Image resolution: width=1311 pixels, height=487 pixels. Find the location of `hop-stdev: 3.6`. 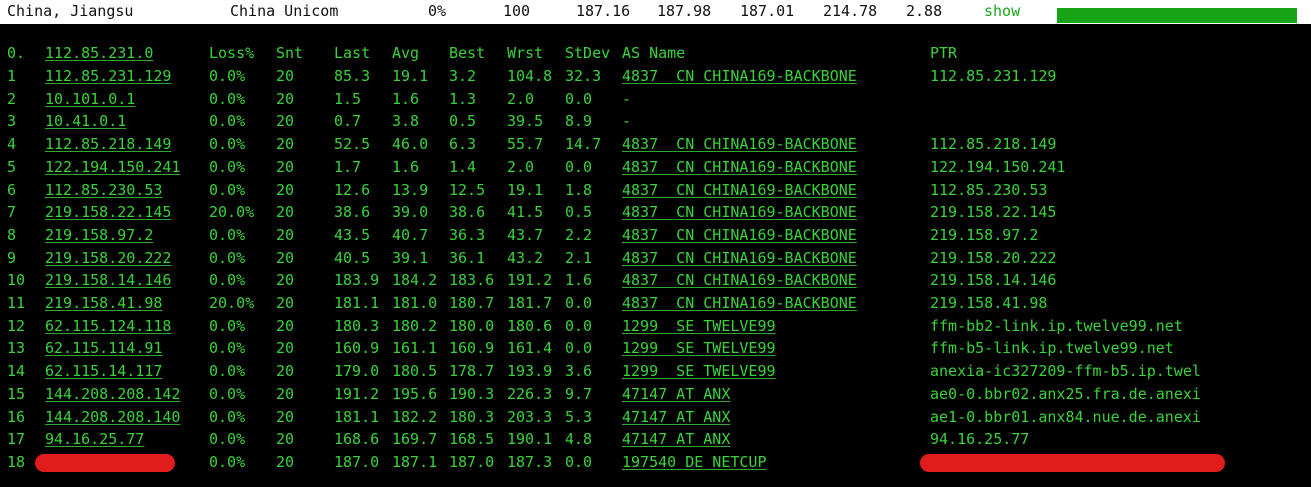

hop-stdev: 3.6 is located at coordinates (579, 371).